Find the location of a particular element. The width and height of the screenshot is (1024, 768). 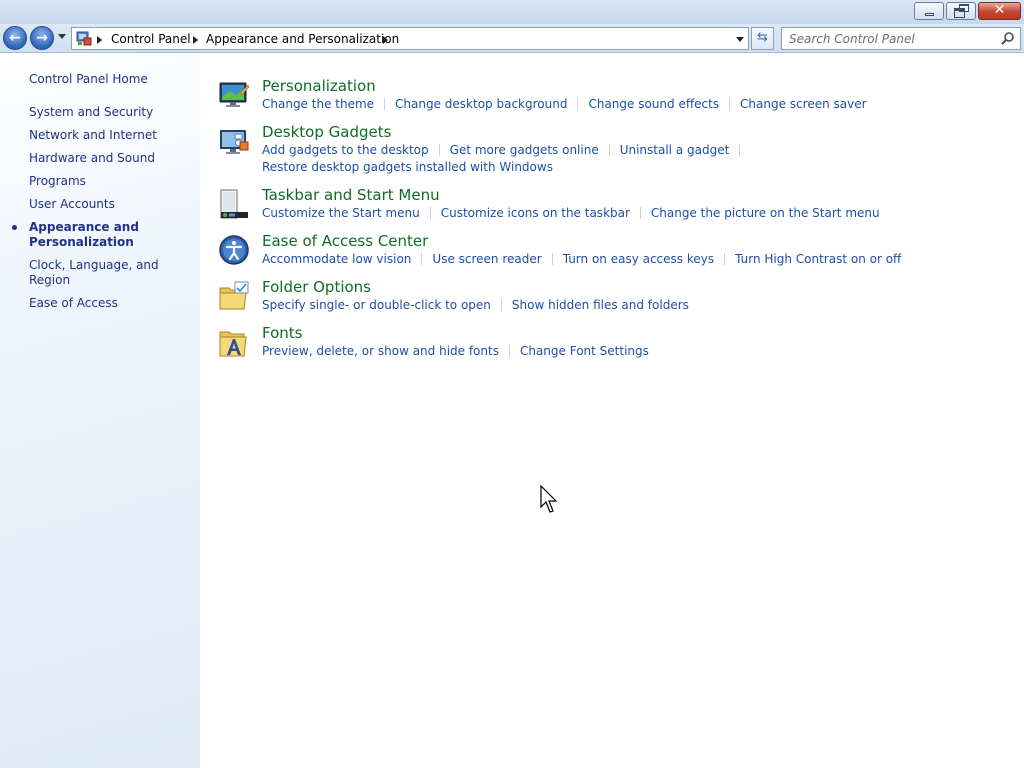

refresh-button: ⇆ is located at coordinates (762, 38).